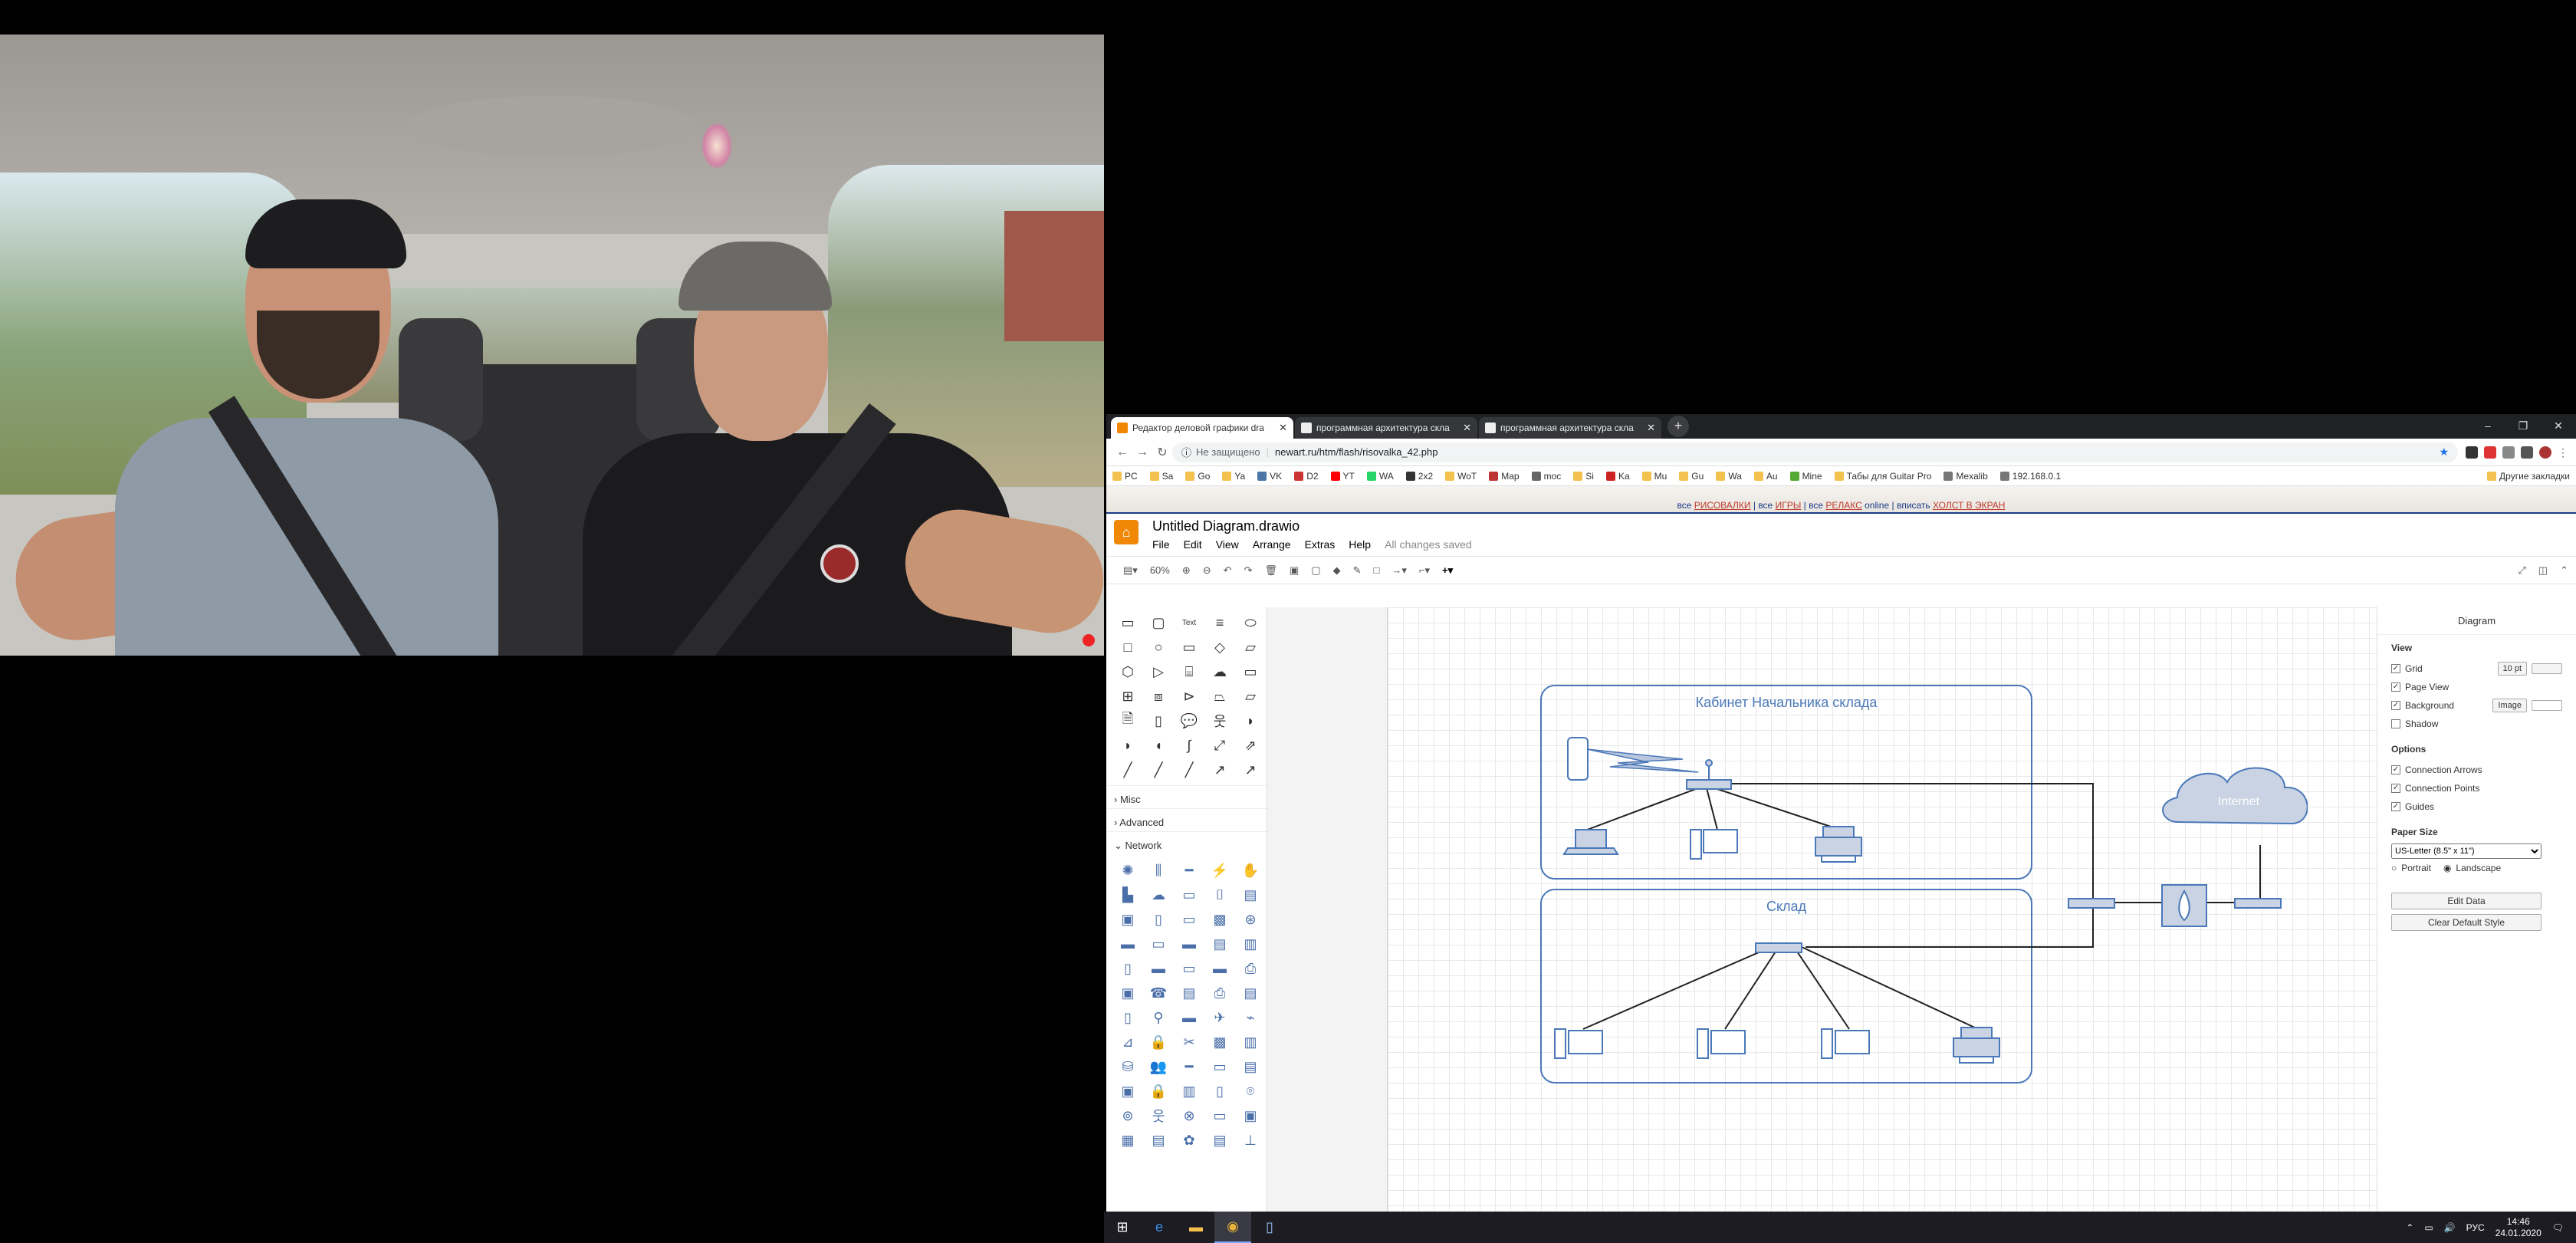 The height and width of the screenshot is (1243, 2576). I want to click on workstation-shape: ▣, so click(1128, 1091).